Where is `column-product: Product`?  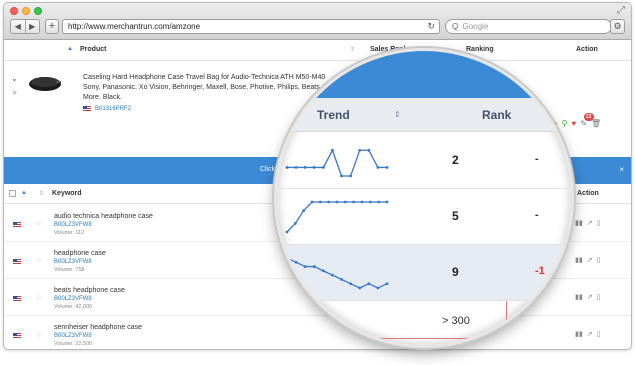 column-product: Product is located at coordinates (93, 49).